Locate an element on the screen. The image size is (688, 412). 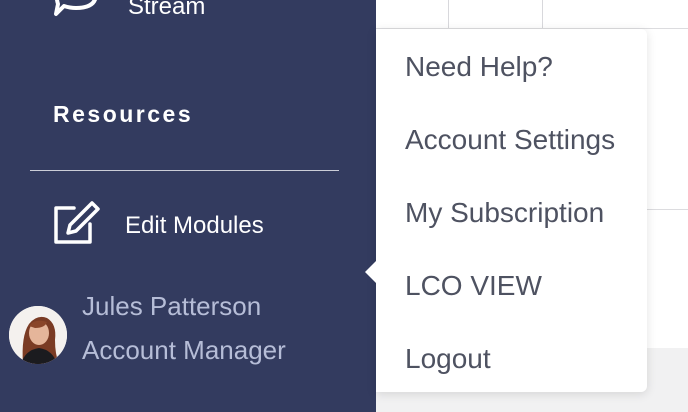
chat-bubble-icon is located at coordinates (76, 13).